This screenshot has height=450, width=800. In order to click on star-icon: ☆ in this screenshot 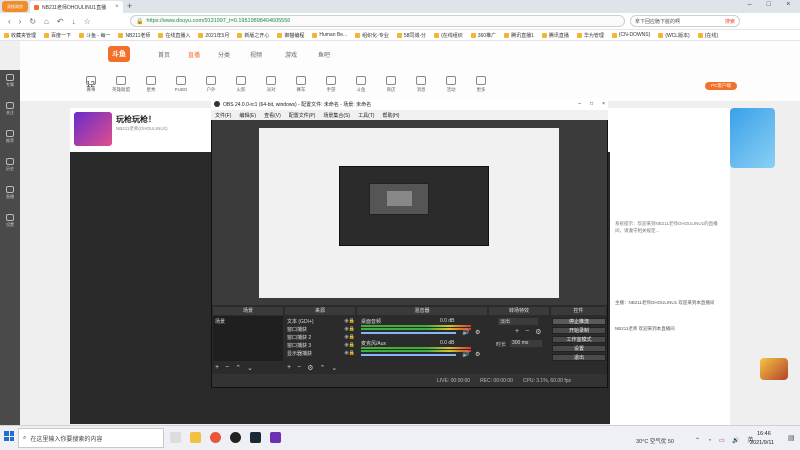, I will do `click(87, 21)`.